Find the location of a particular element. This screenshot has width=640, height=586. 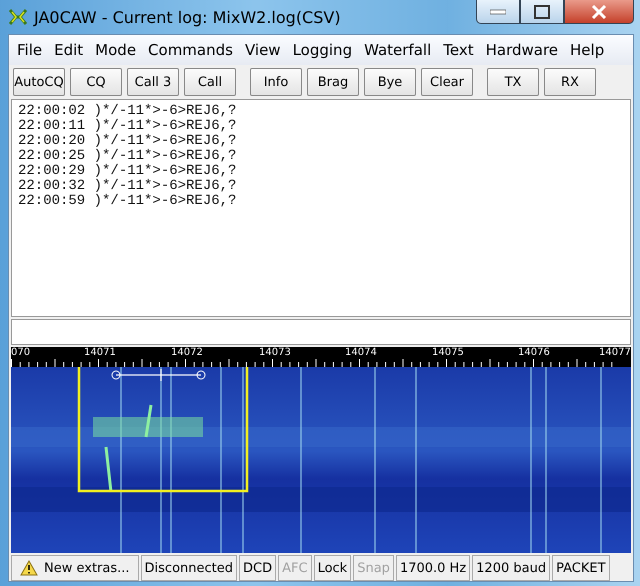

toolbar-button: Call is located at coordinates (210, 82).